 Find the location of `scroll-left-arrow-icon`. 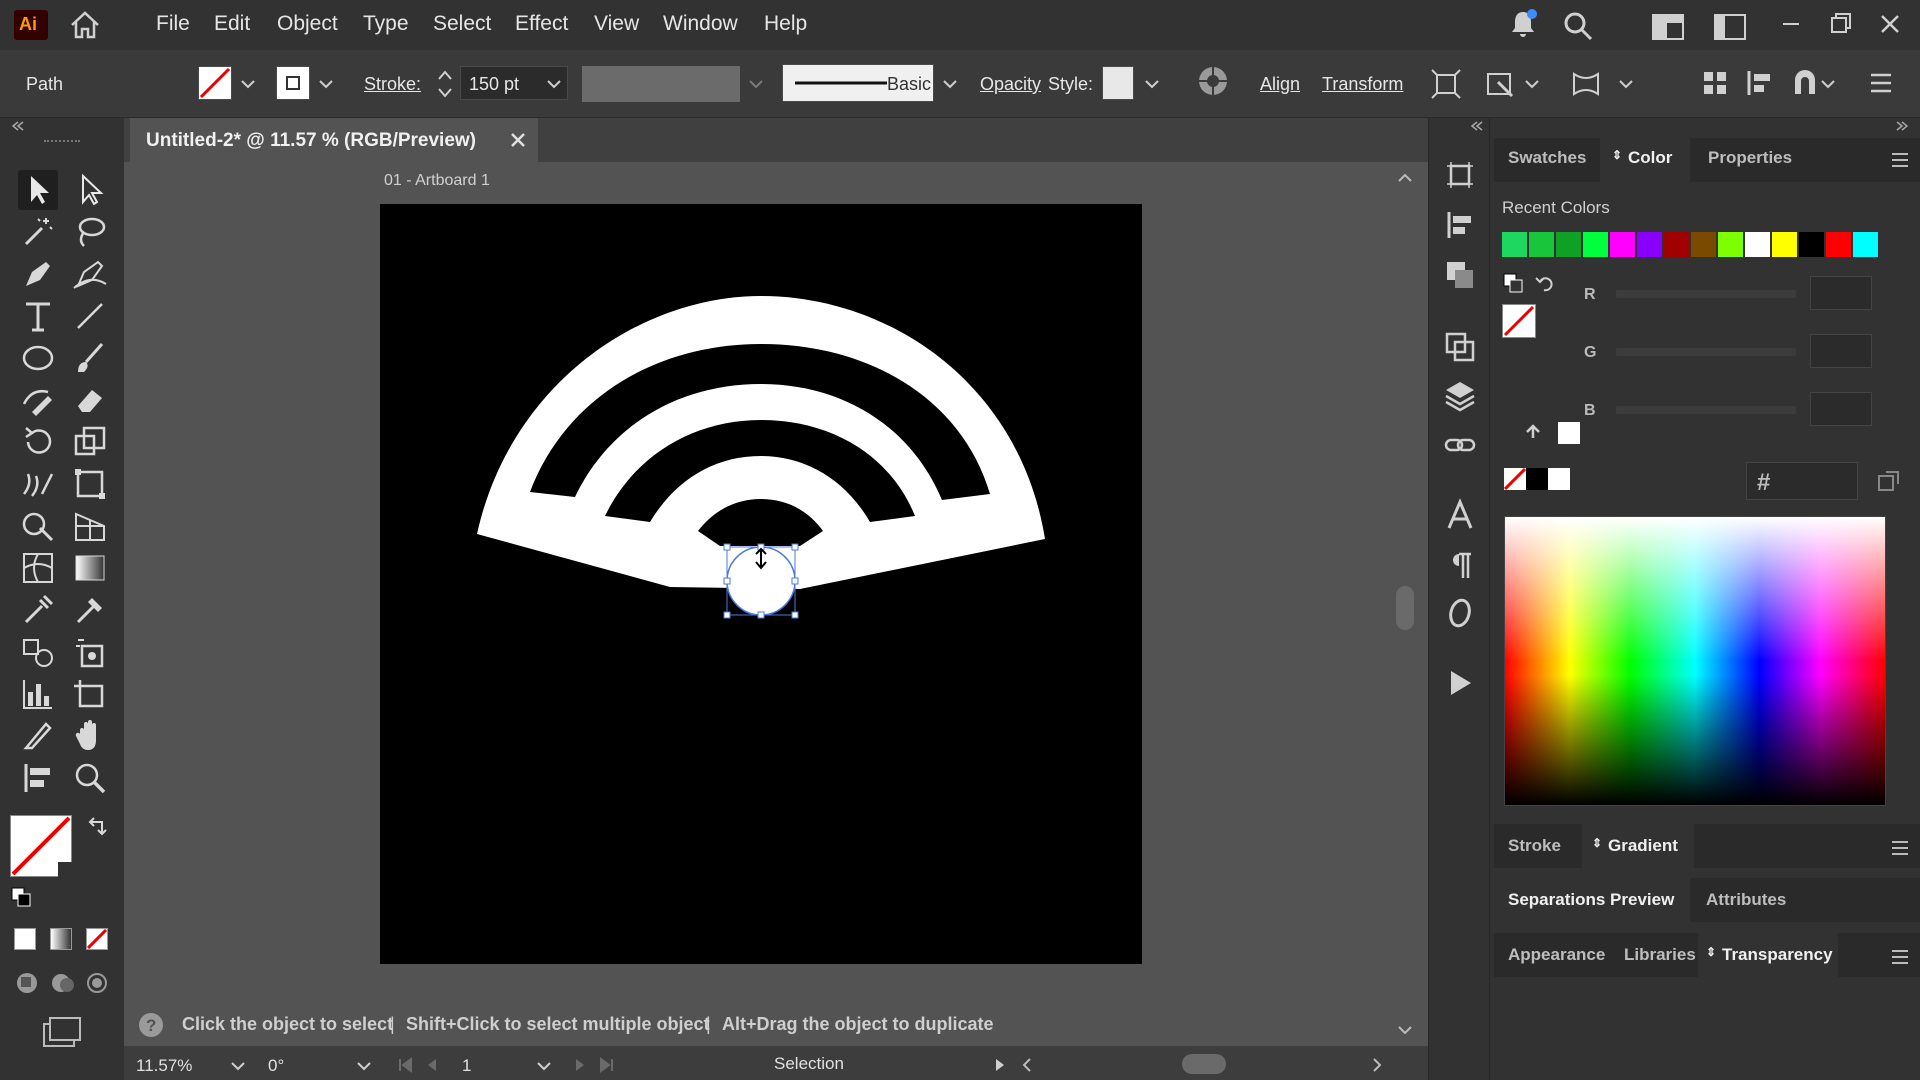

scroll-left-arrow-icon is located at coordinates (1027, 1065).